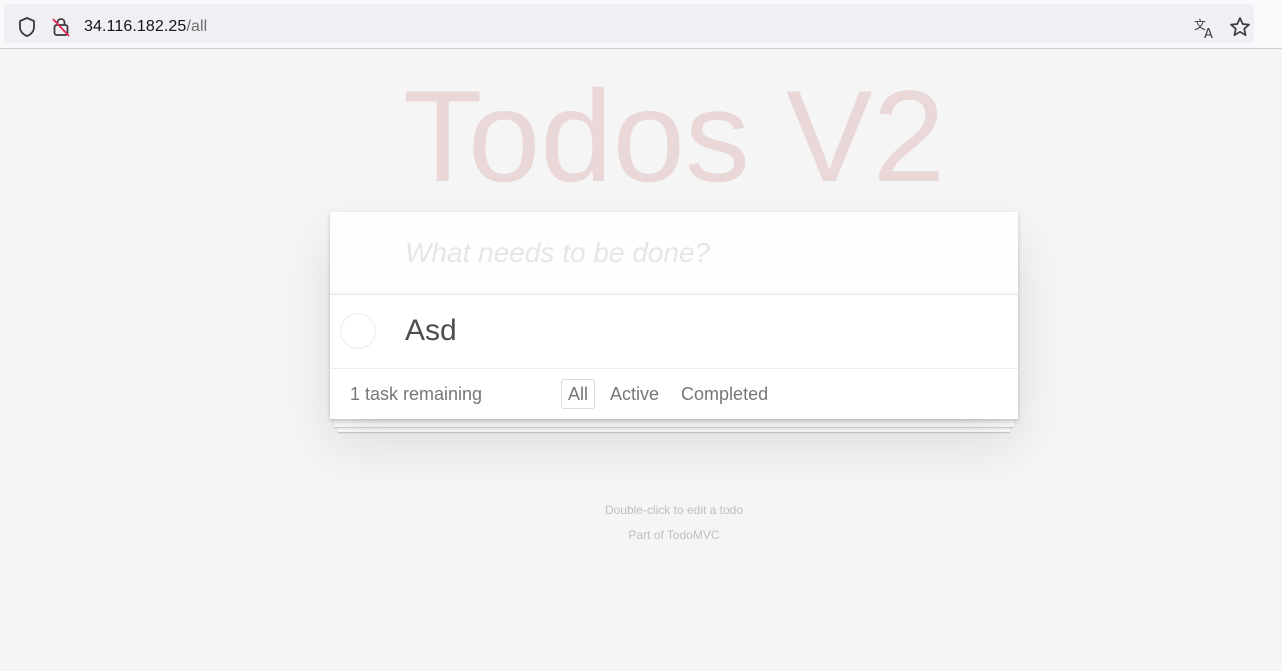  What do you see at coordinates (724, 394) in the screenshot?
I see `filter-completed: Completed` at bounding box center [724, 394].